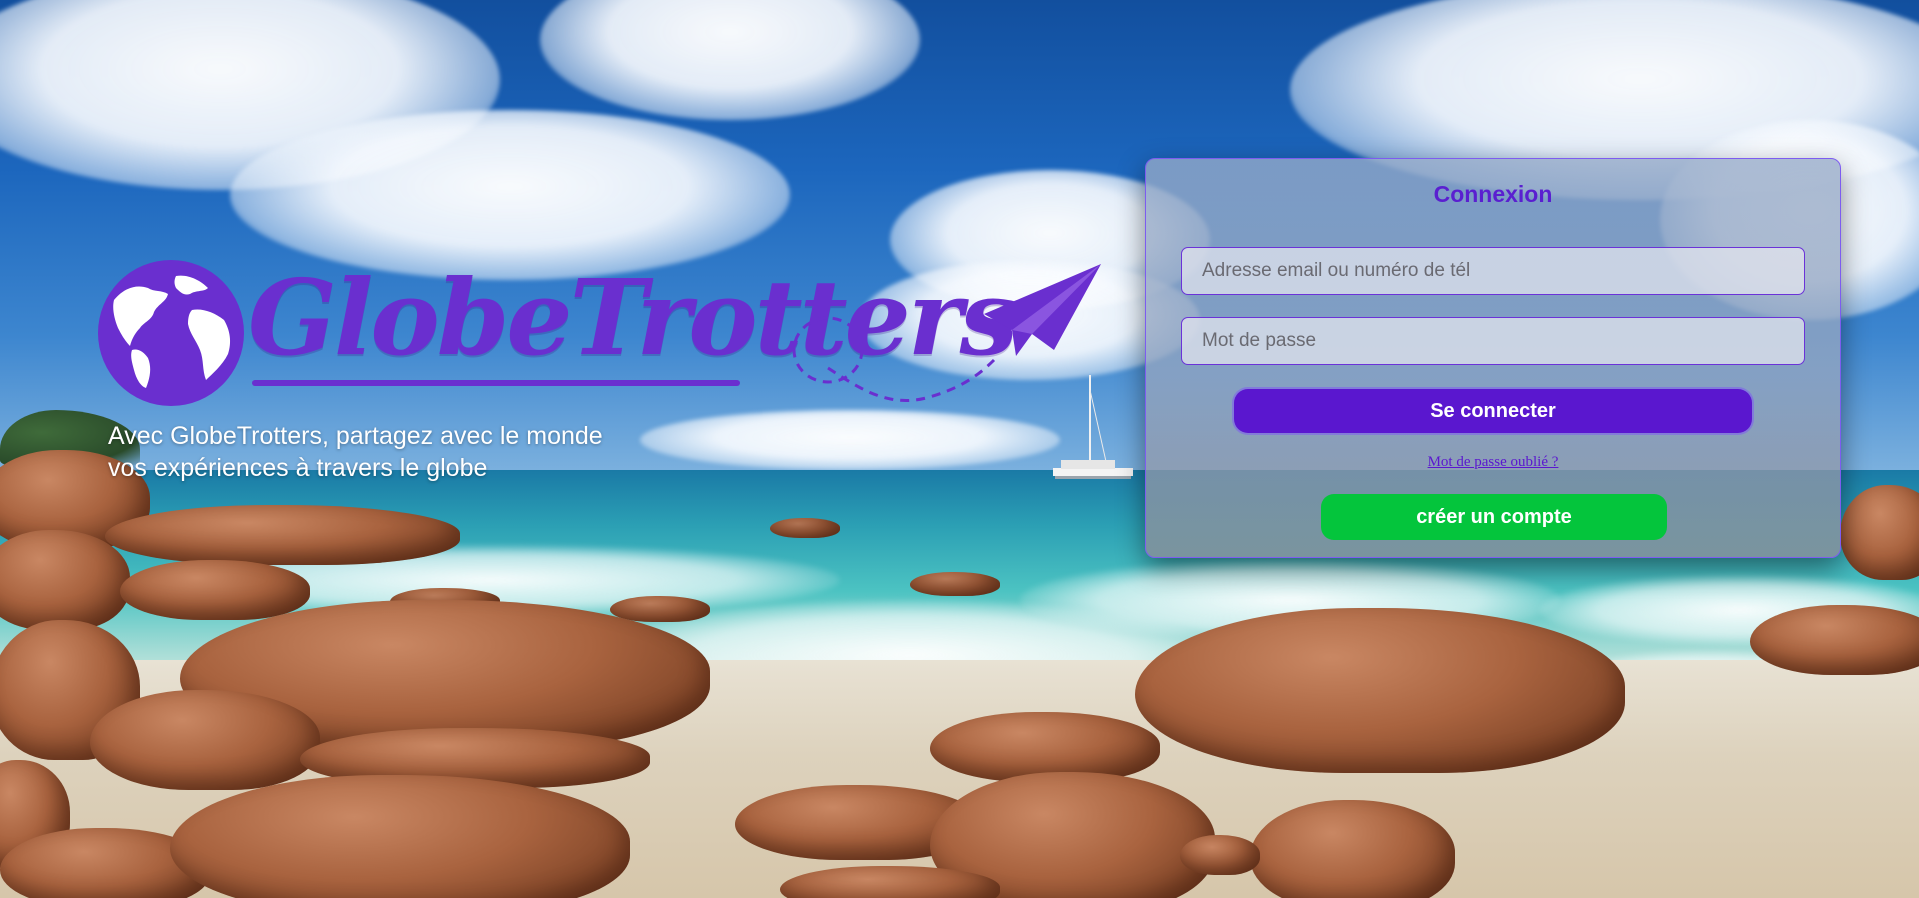 Image resolution: width=1919 pixels, height=898 pixels. Describe the element at coordinates (946, 333) in the screenshot. I see `paper-plane-icon` at that location.